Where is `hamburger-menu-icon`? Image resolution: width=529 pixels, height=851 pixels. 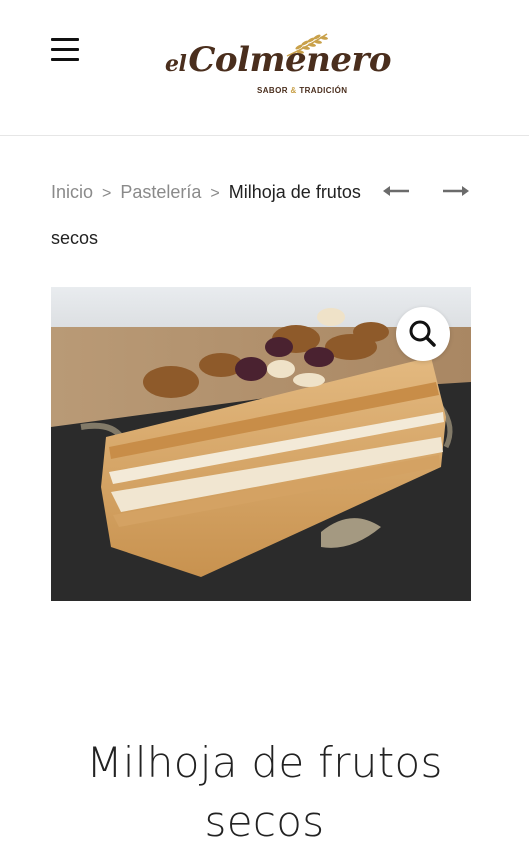 hamburger-menu-icon is located at coordinates (65, 49).